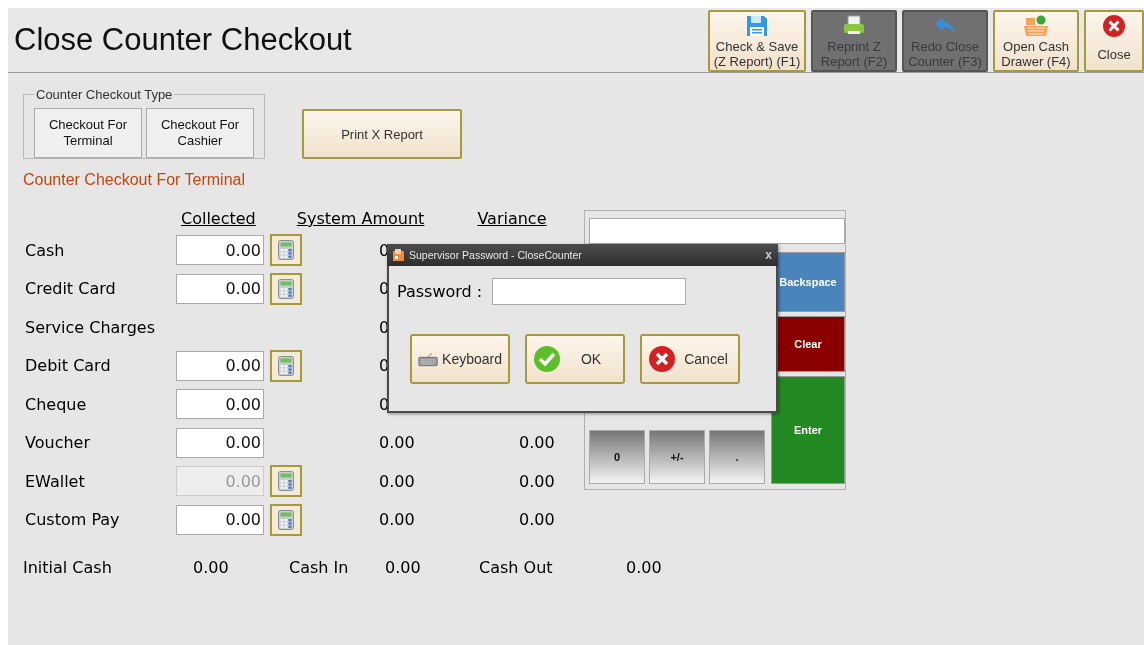 This screenshot has height=645, width=1144. I want to click on keyboard-button: Keyboard, so click(460, 359).